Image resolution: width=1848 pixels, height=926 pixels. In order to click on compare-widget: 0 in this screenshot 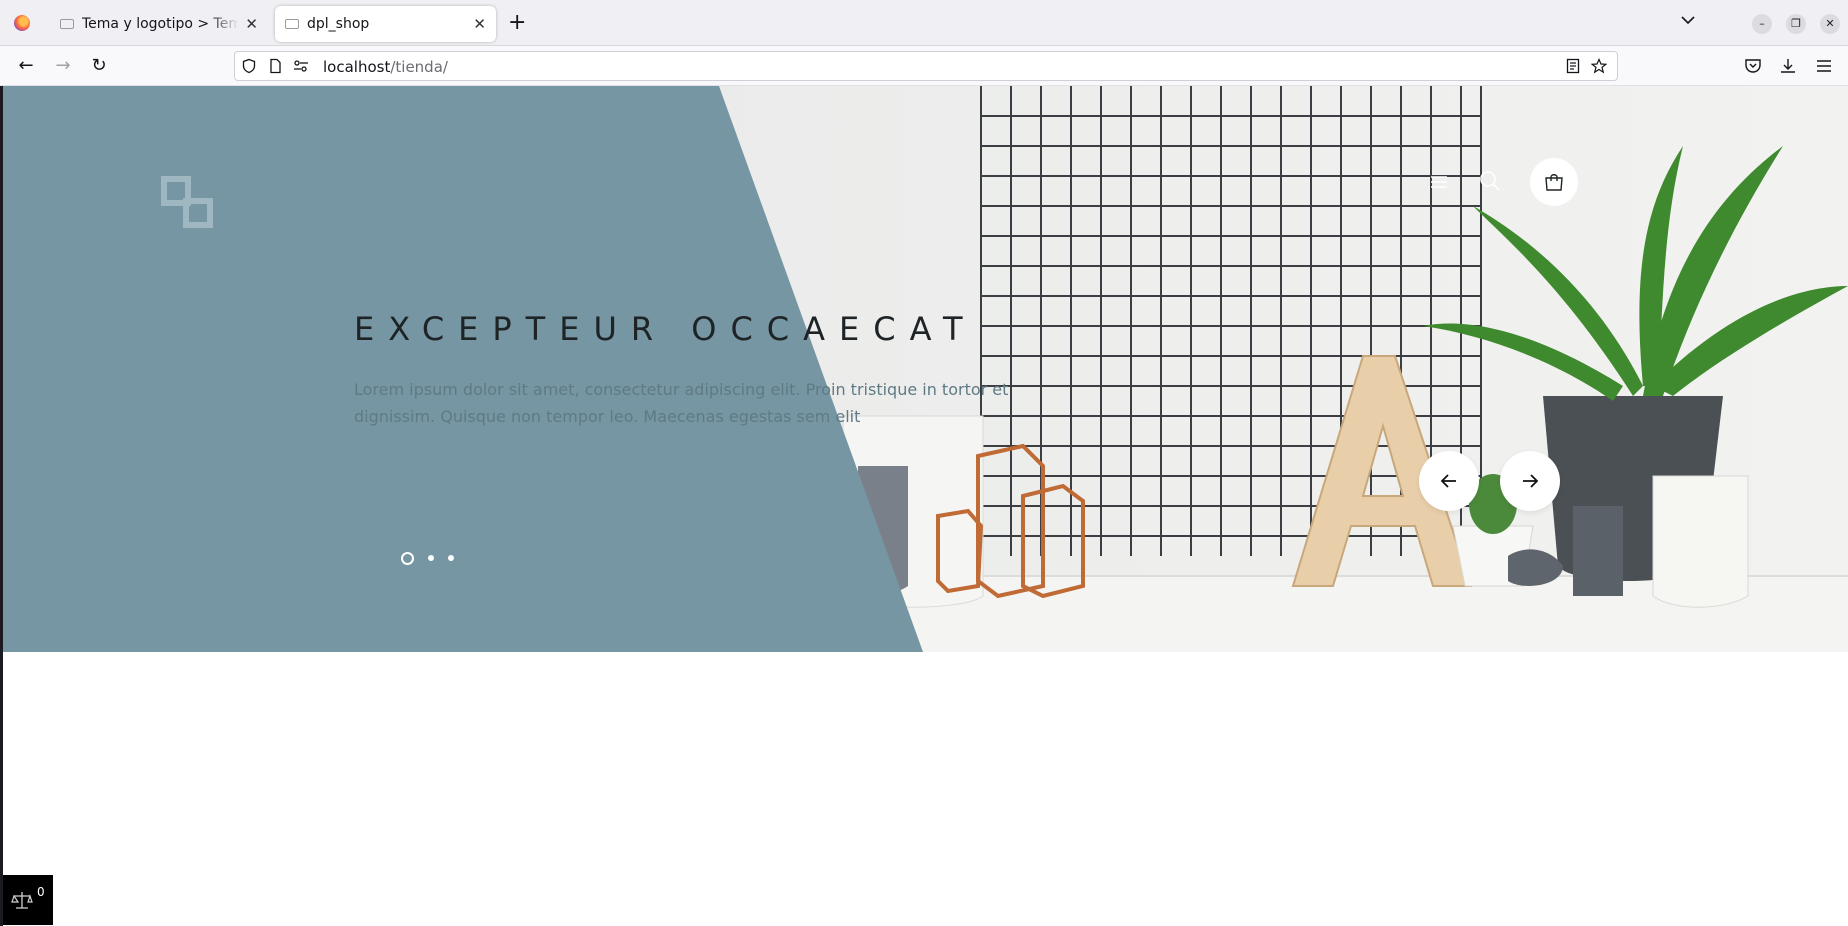, I will do `click(28, 900)`.